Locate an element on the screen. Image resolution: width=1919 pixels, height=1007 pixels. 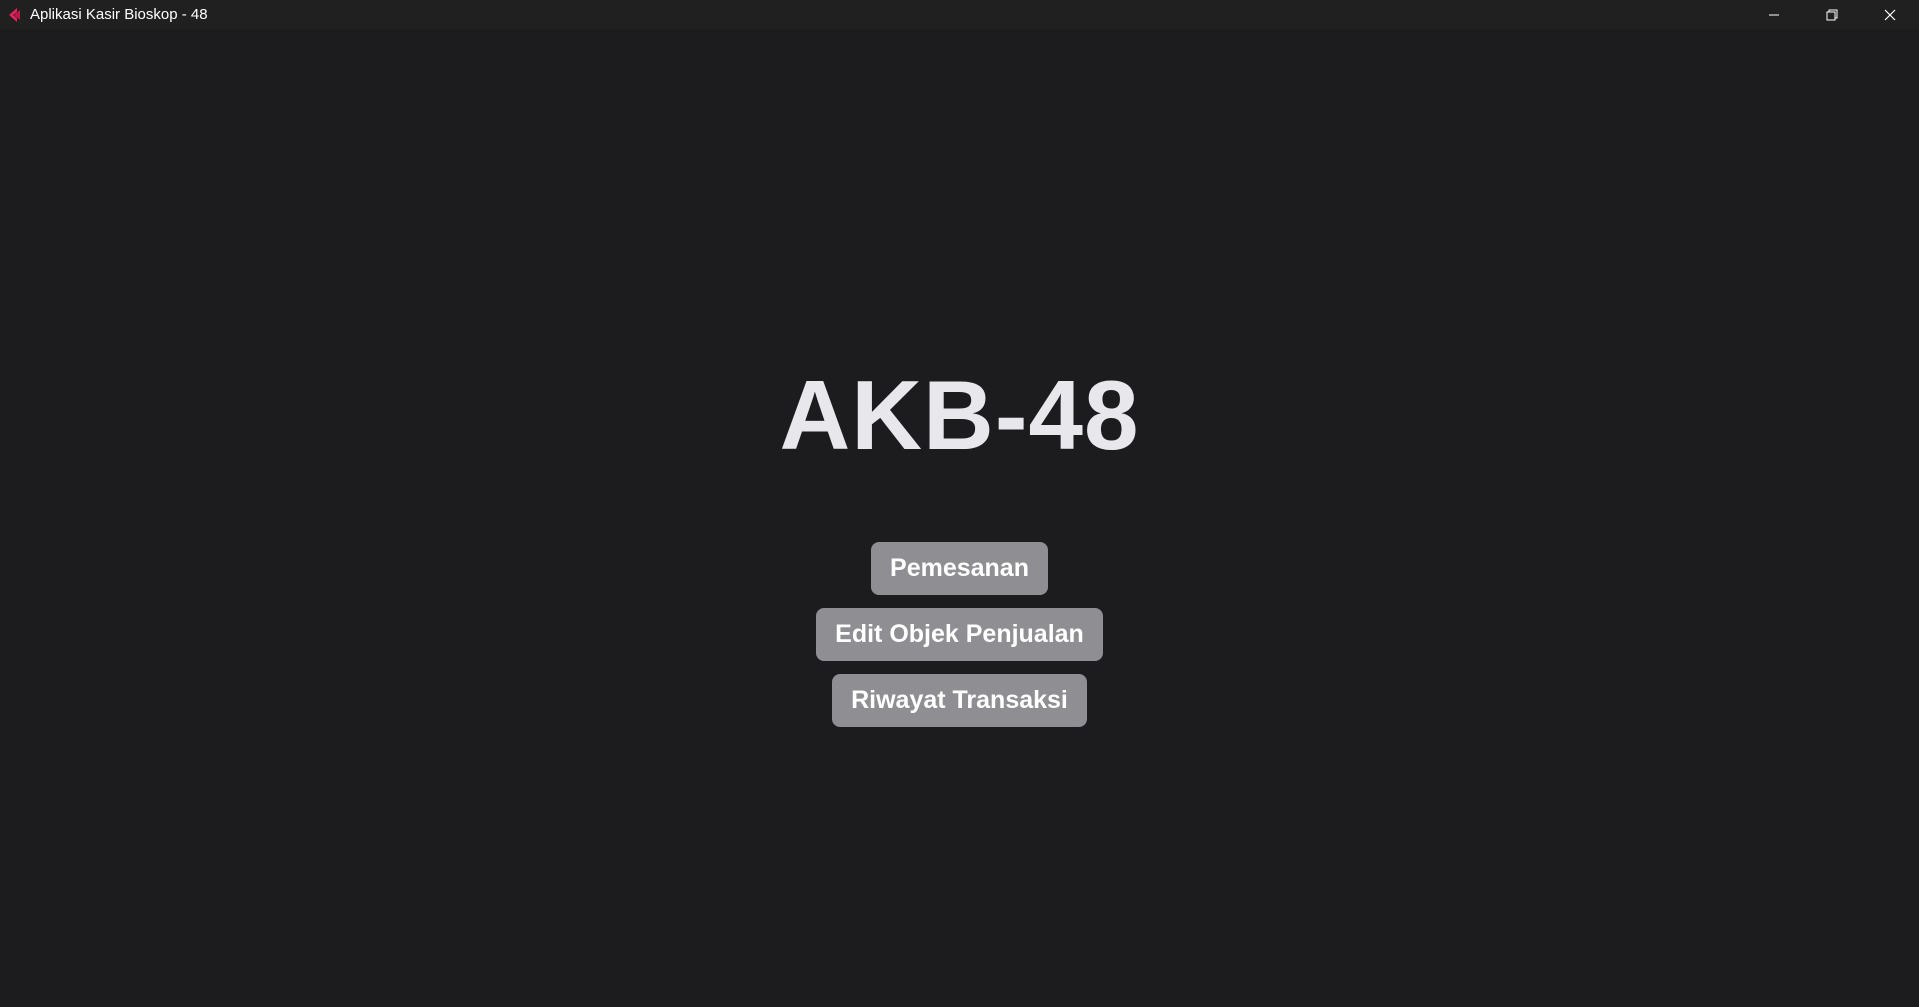
pemesanan-button: Pemesanan is located at coordinates (959, 568).